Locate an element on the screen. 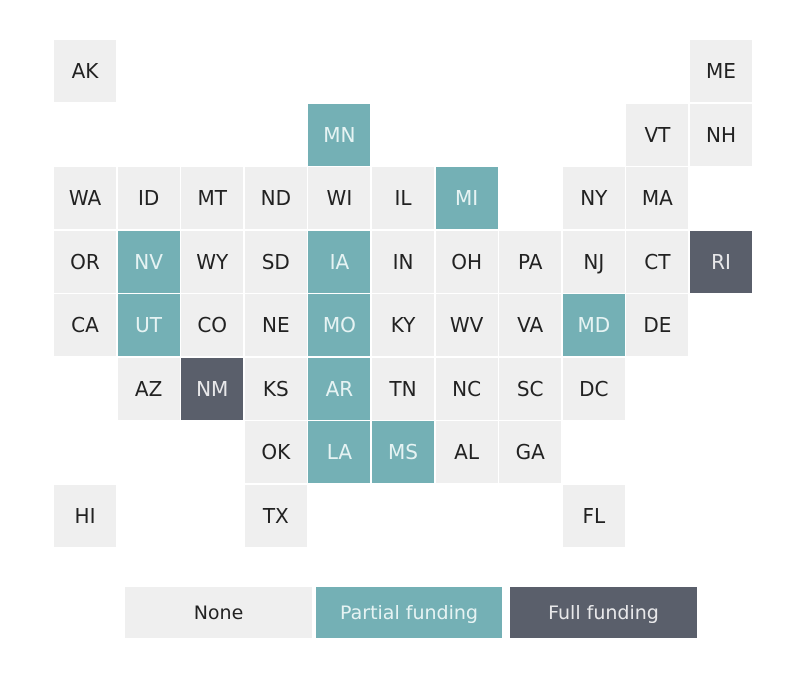 The image size is (800, 691). state-tile-or: OR is located at coordinates (85, 261).